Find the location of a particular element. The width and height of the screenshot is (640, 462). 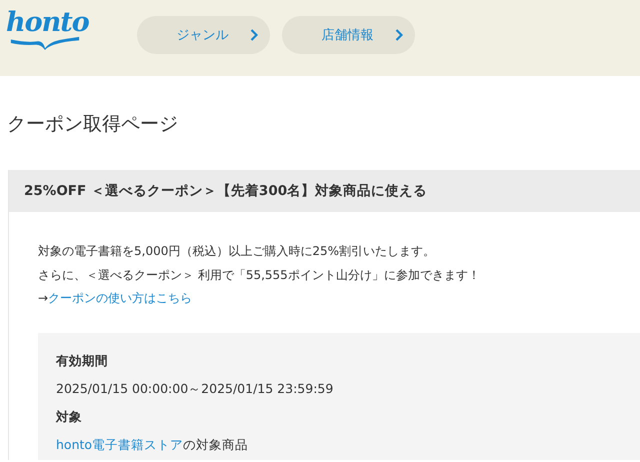

store-link: honto電子書籍ストア is located at coordinates (120, 444).